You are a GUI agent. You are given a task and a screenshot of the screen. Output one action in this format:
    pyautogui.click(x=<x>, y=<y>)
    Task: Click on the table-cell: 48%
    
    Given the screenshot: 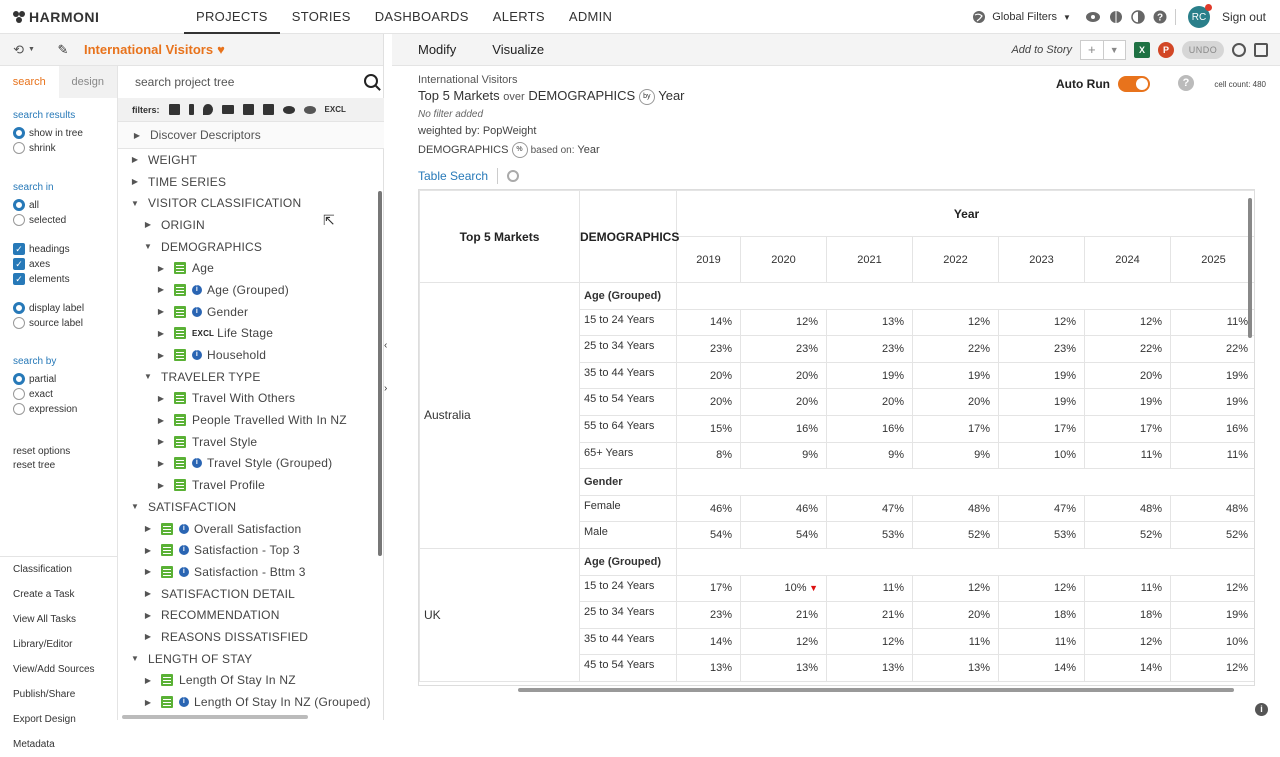 What is the action you would take?
    pyautogui.click(x=1127, y=508)
    